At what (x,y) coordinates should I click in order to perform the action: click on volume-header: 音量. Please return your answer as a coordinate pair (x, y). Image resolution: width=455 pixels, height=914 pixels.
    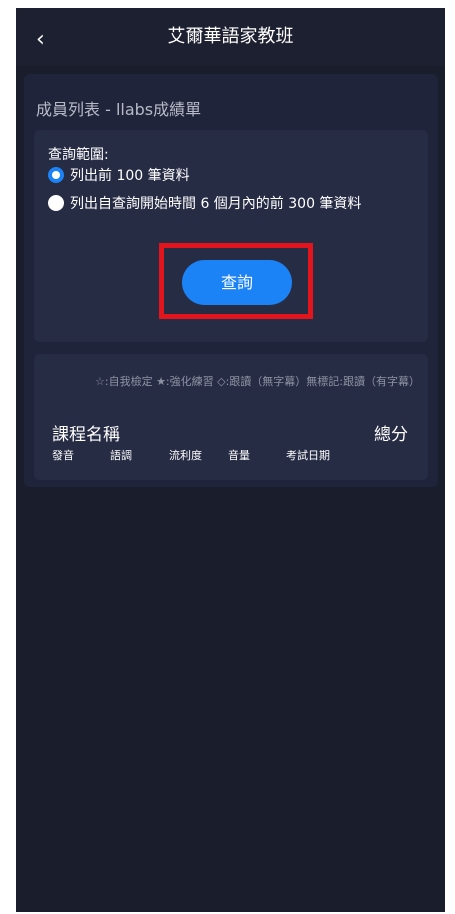
    Looking at the image, I should click on (239, 455).